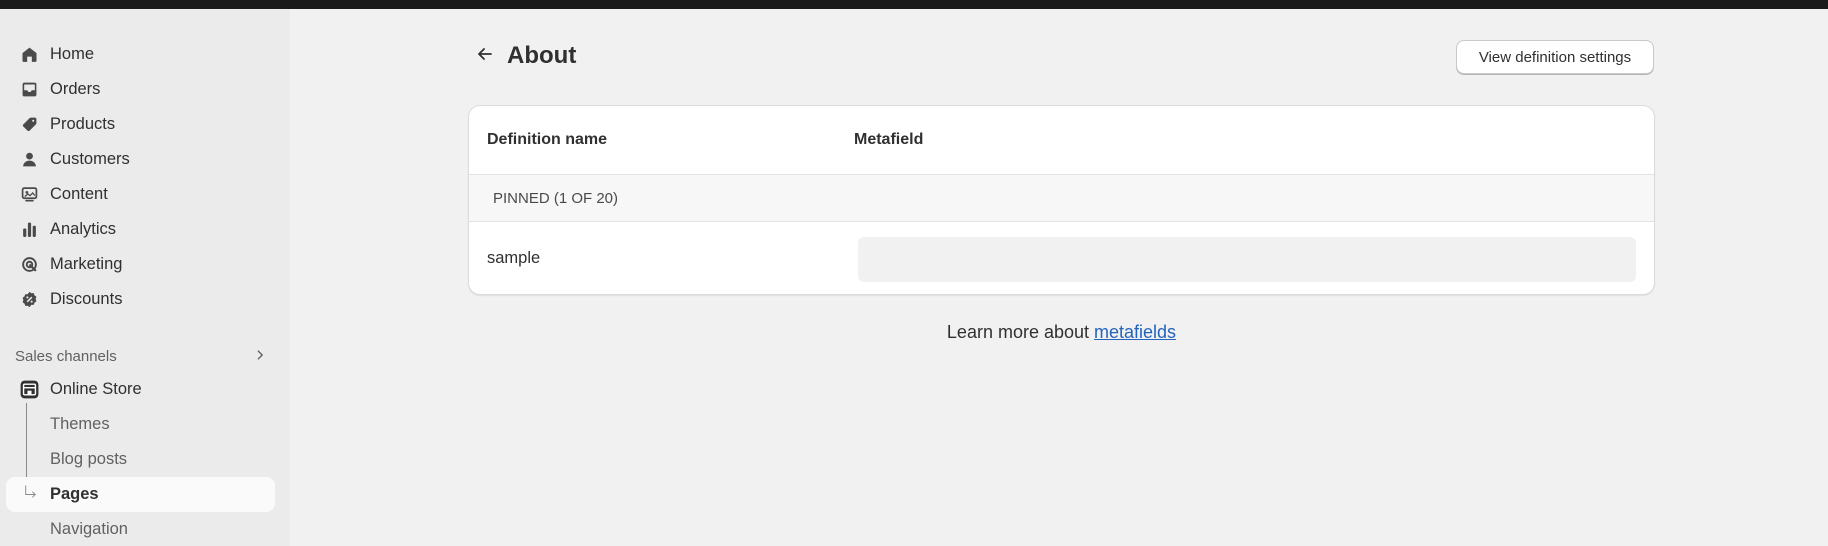 This screenshot has width=1828, height=546. Describe the element at coordinates (260, 357) in the screenshot. I see `chevron-right-icon` at that location.